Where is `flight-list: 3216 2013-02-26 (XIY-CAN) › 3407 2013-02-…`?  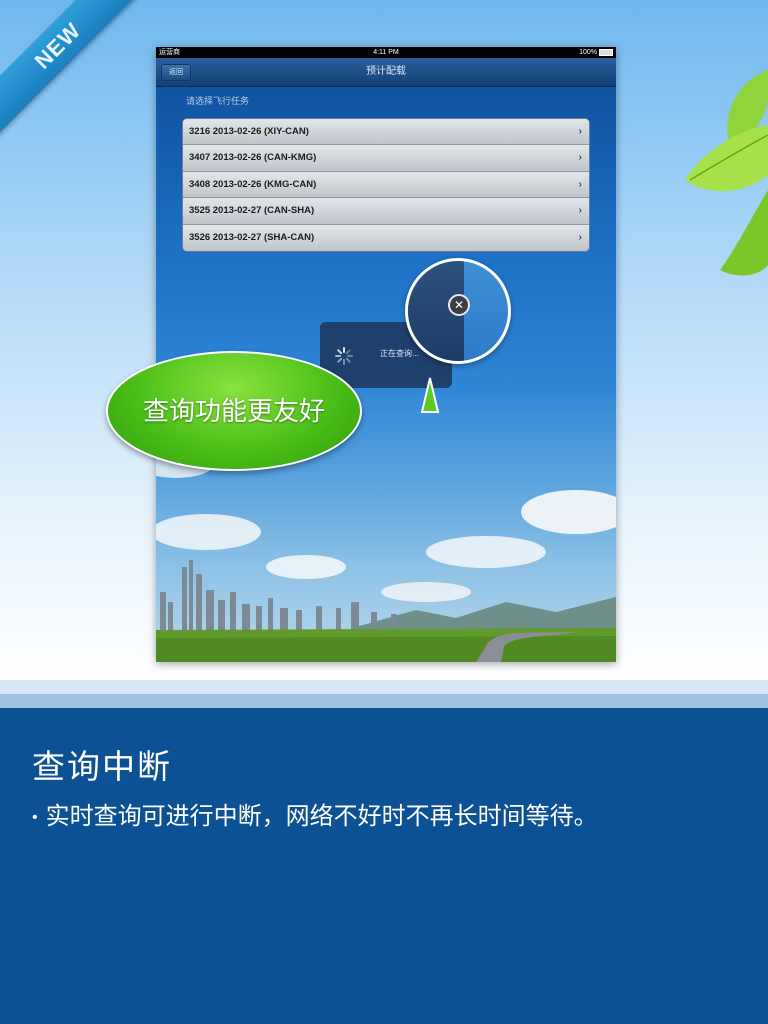
flight-list: 3216 2013-02-26 (XIY-CAN) › 3407 2013-02-… is located at coordinates (386, 185).